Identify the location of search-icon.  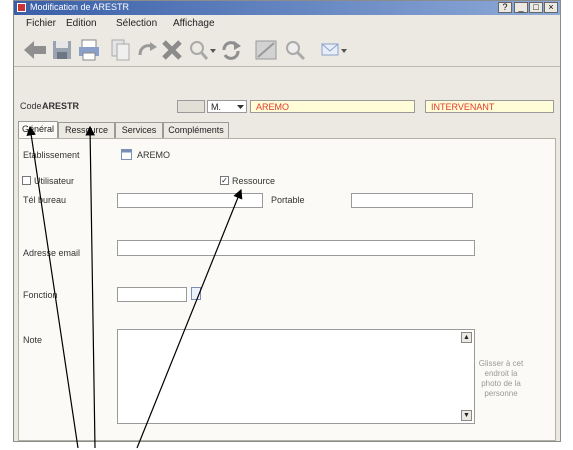
(199, 50).